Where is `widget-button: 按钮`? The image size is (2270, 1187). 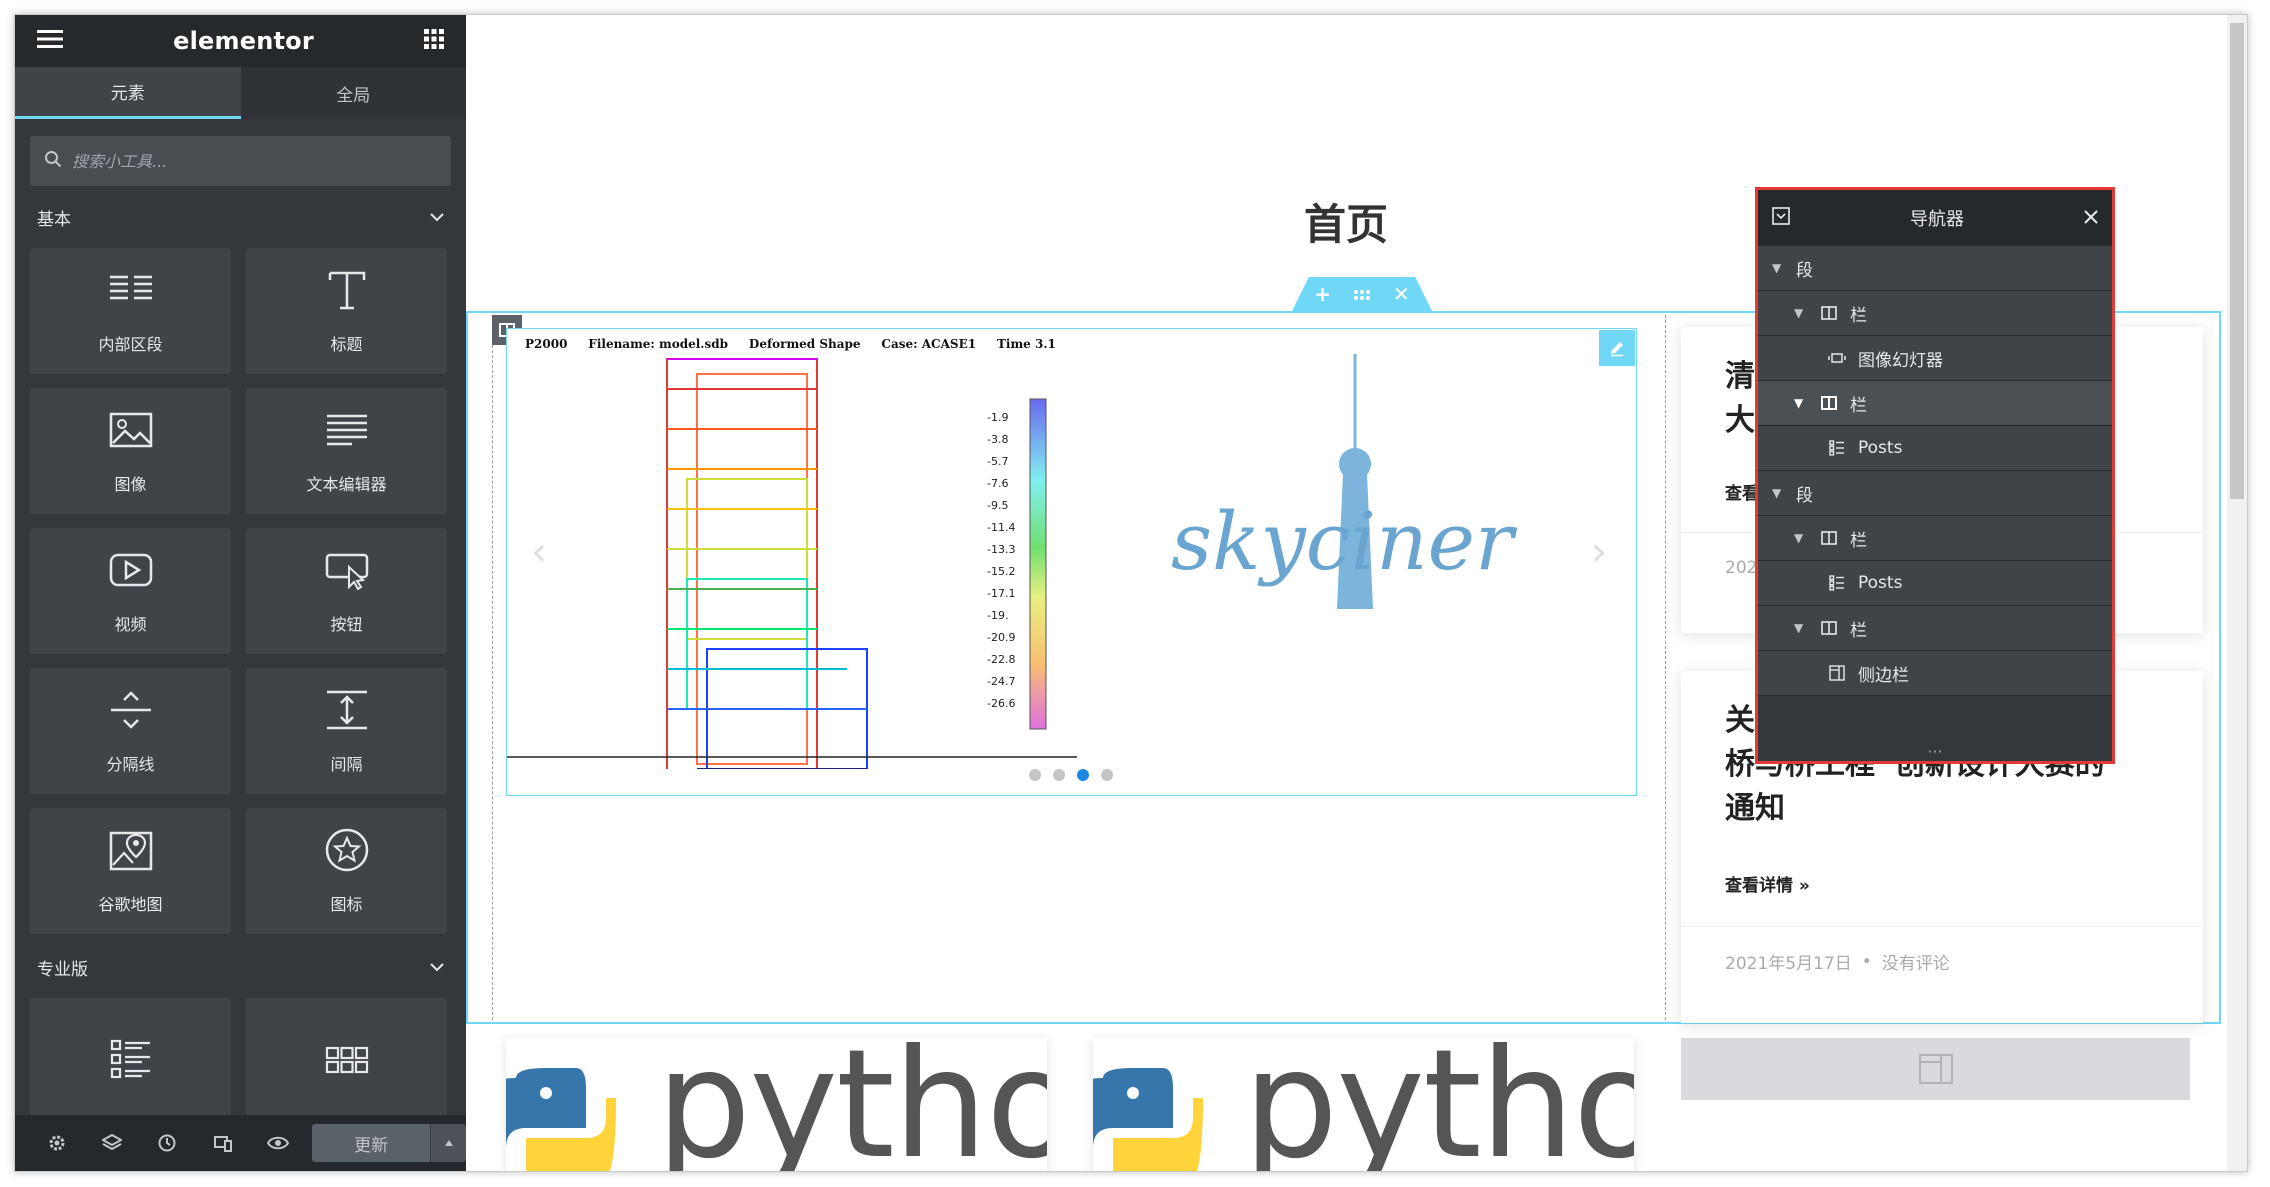 widget-button: 按钮 is located at coordinates (346, 591).